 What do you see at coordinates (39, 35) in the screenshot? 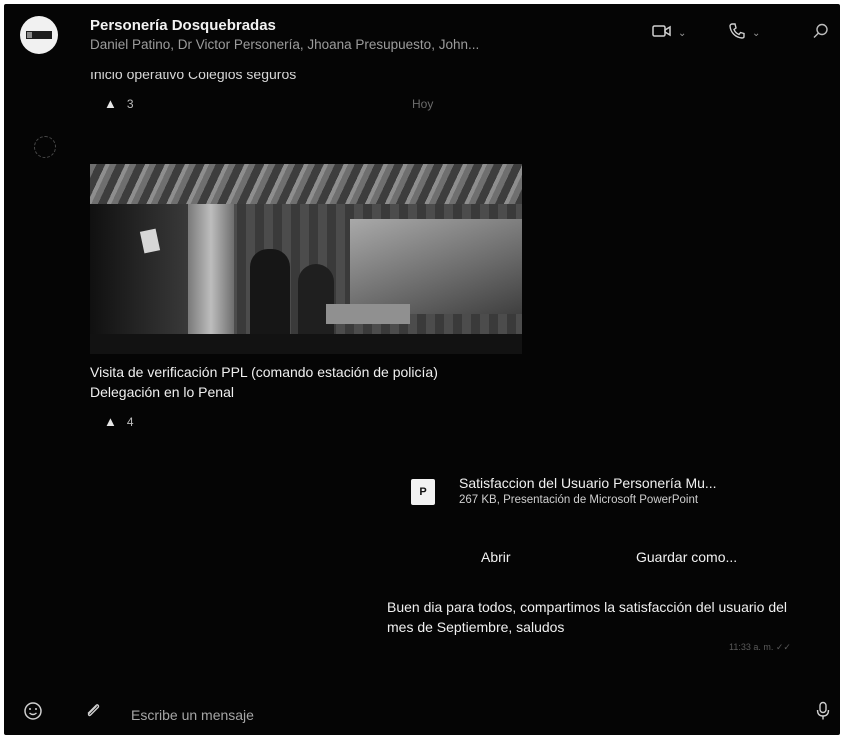
I see `group-avatar` at bounding box center [39, 35].